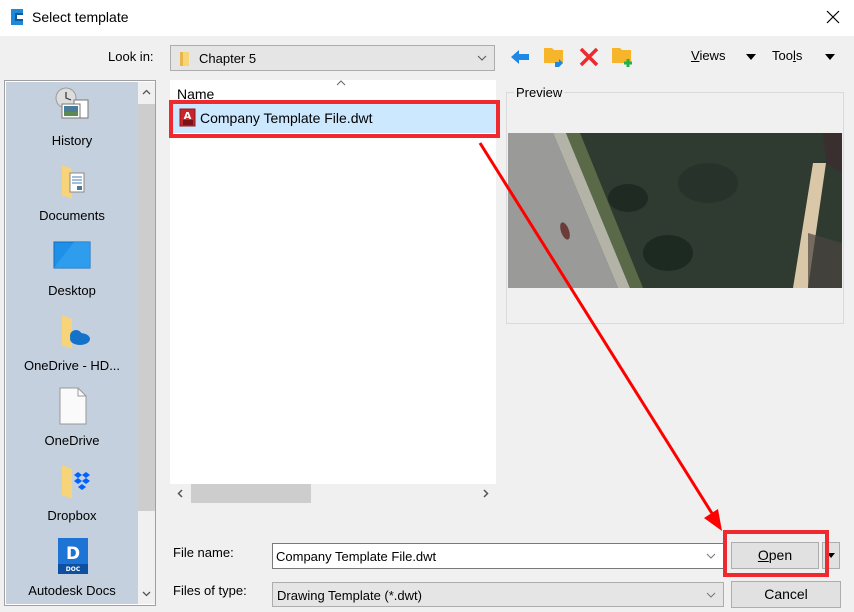  I want to click on up-one-level-icon, so click(555, 57).